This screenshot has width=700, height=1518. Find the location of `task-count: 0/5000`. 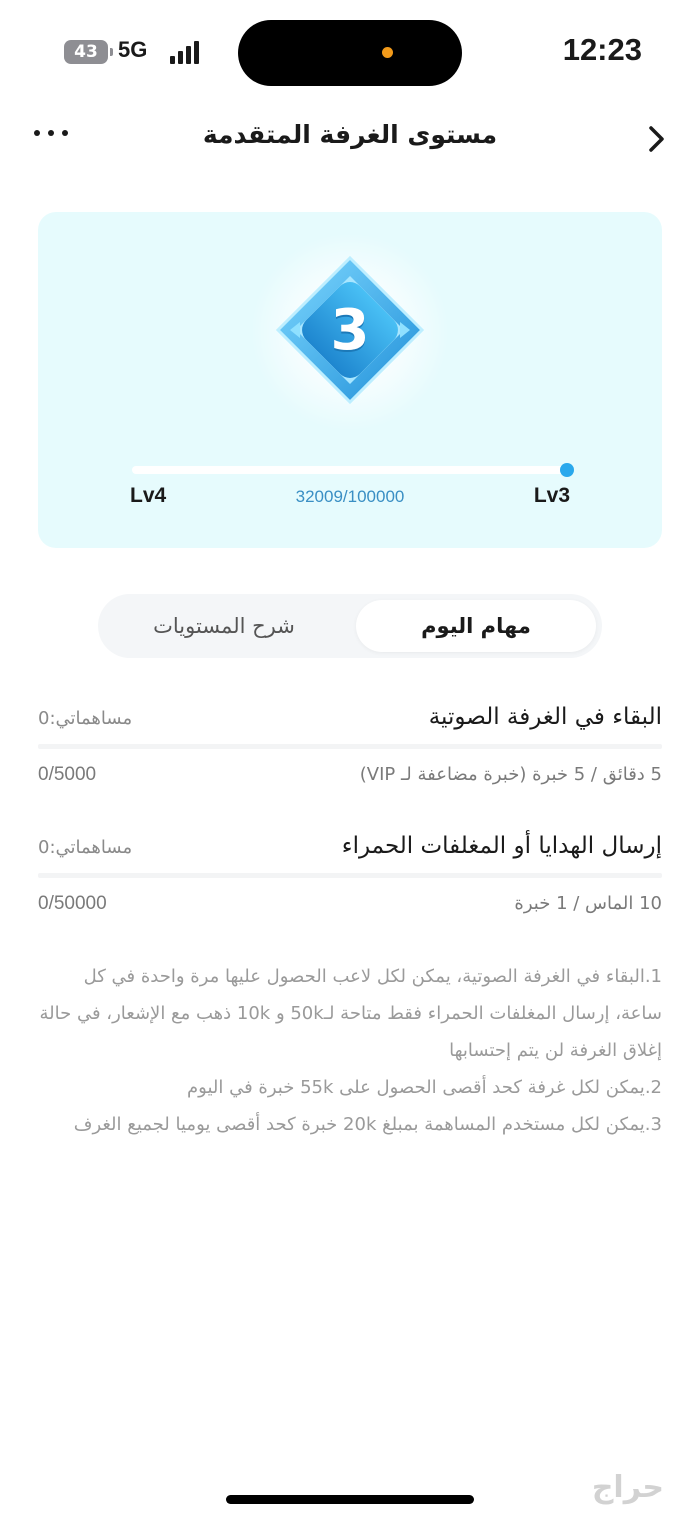

task-count: 0/5000 is located at coordinates (67, 774).